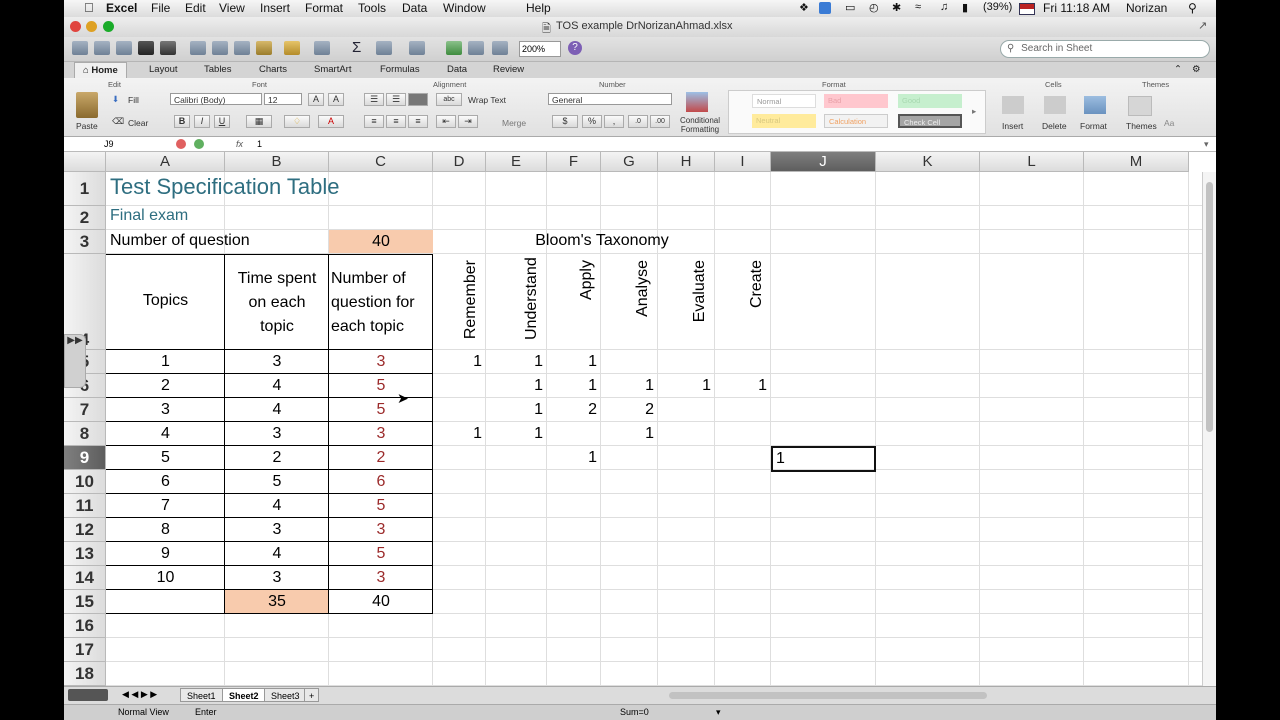  Describe the element at coordinates (222, 121) in the screenshot. I see `underline-button: U` at that location.